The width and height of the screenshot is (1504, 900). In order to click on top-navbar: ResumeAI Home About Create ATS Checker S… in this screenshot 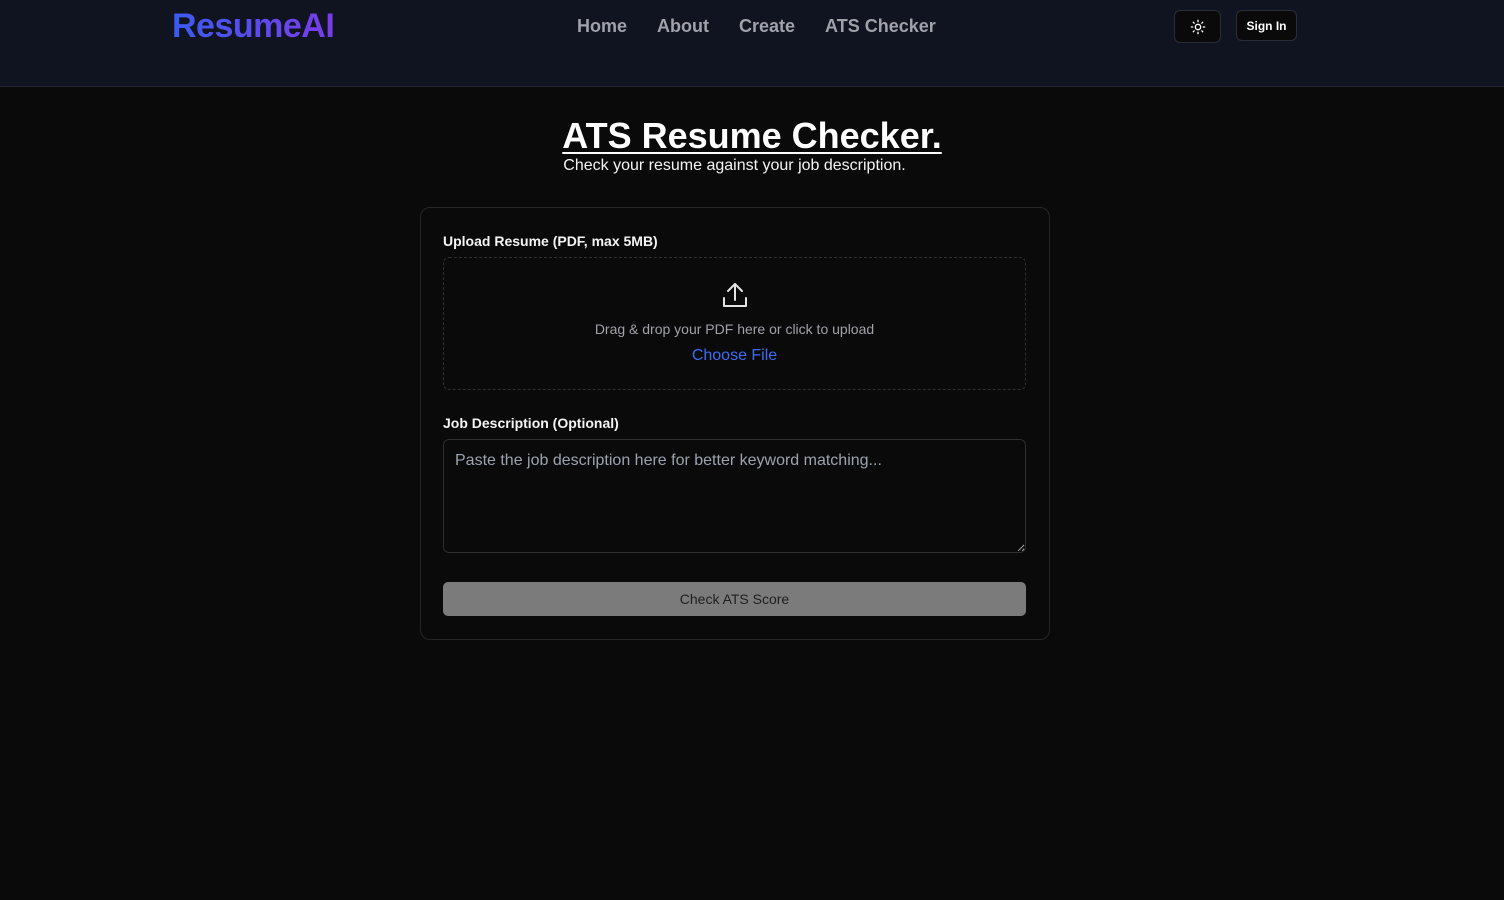, I will do `click(752, 43)`.